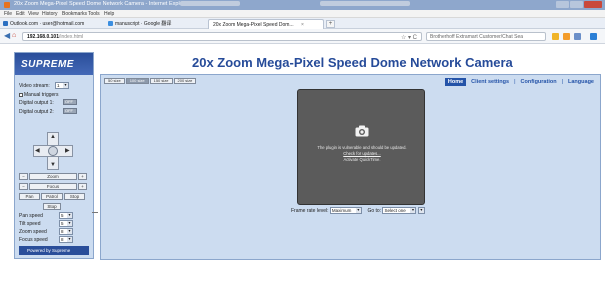  Describe the element at coordinates (486, 36) in the screenshot. I see `search-input: Brotherhoff Extramart Customer/Chat Sea` at that location.